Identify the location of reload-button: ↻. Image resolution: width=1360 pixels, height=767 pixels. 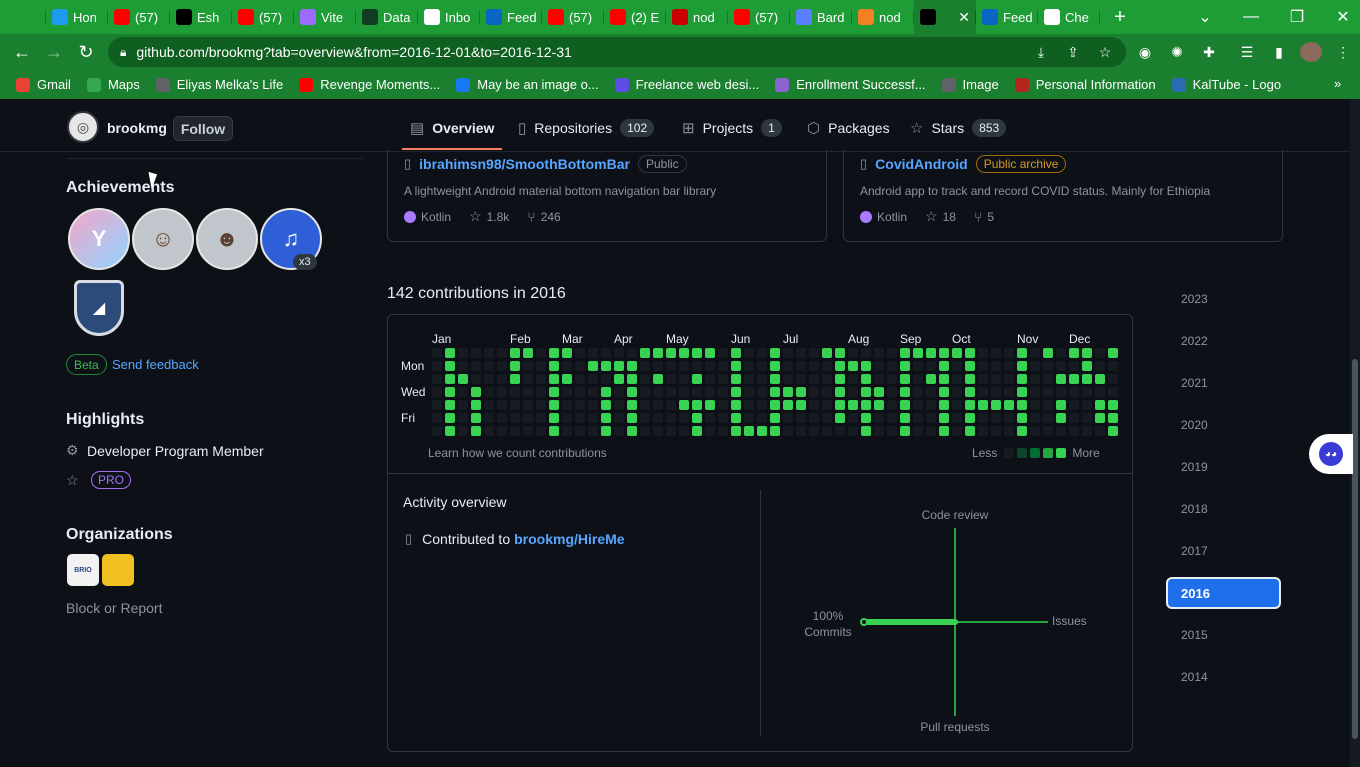
(86, 52).